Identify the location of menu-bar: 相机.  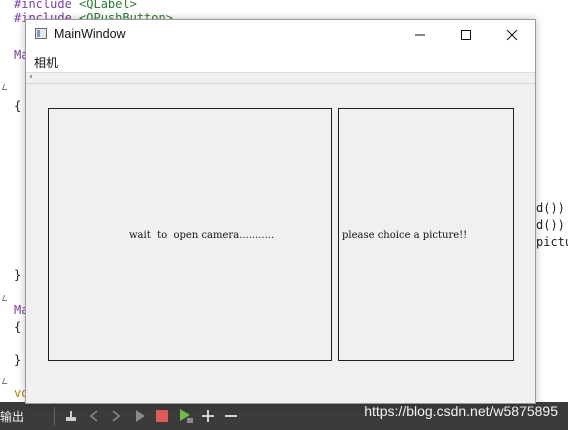
(280, 61).